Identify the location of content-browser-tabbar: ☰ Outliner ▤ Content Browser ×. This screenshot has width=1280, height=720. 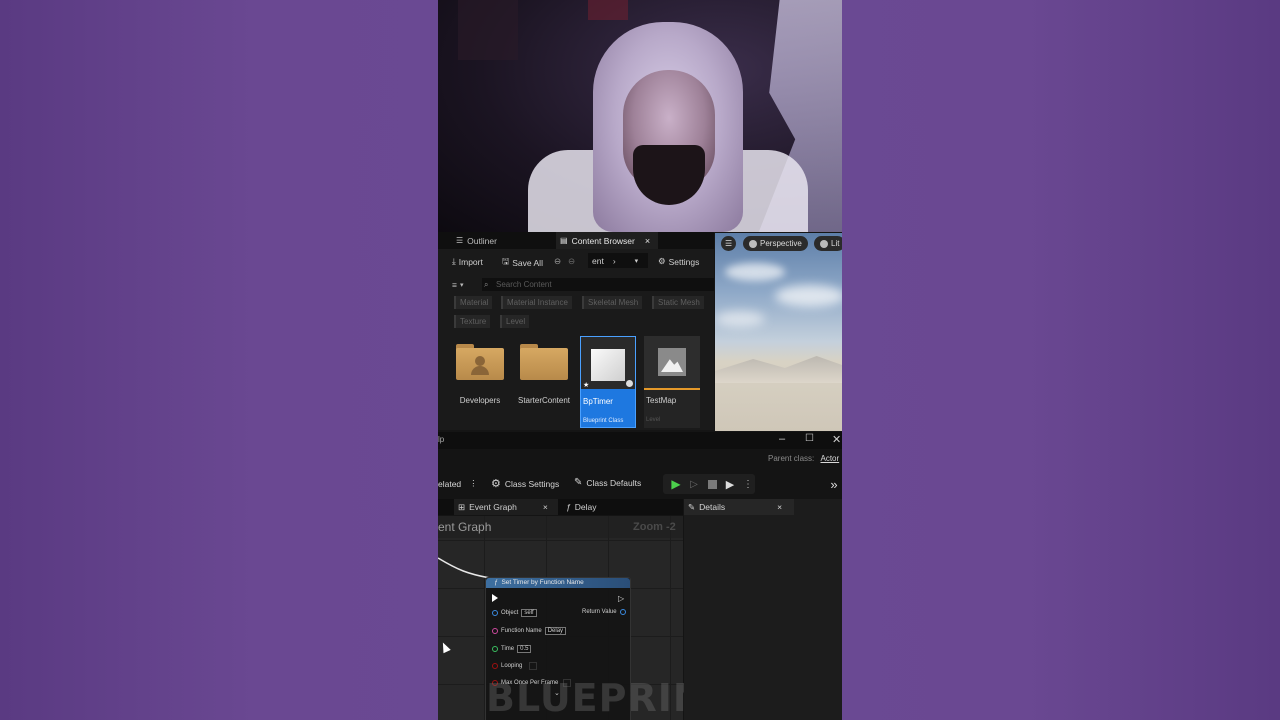
(576, 240).